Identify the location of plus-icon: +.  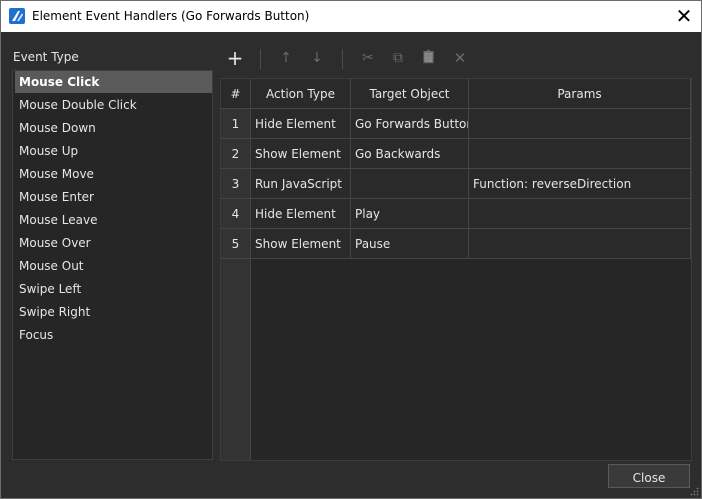
(235, 58).